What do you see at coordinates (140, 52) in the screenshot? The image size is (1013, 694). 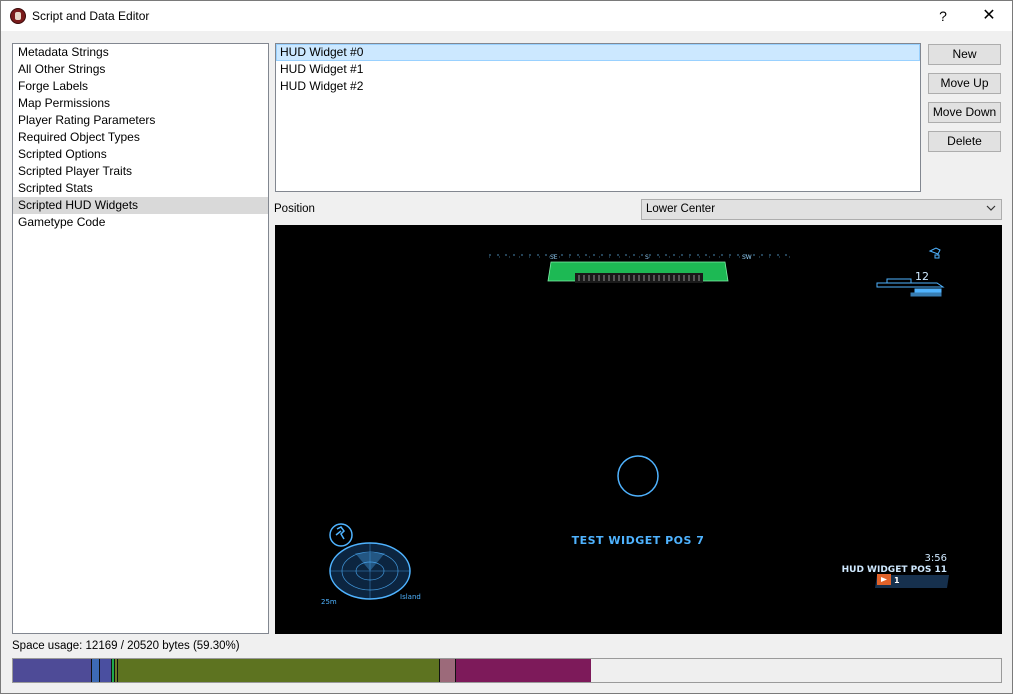 I see `category-item-metadata-strings: Metadata Strings` at bounding box center [140, 52].